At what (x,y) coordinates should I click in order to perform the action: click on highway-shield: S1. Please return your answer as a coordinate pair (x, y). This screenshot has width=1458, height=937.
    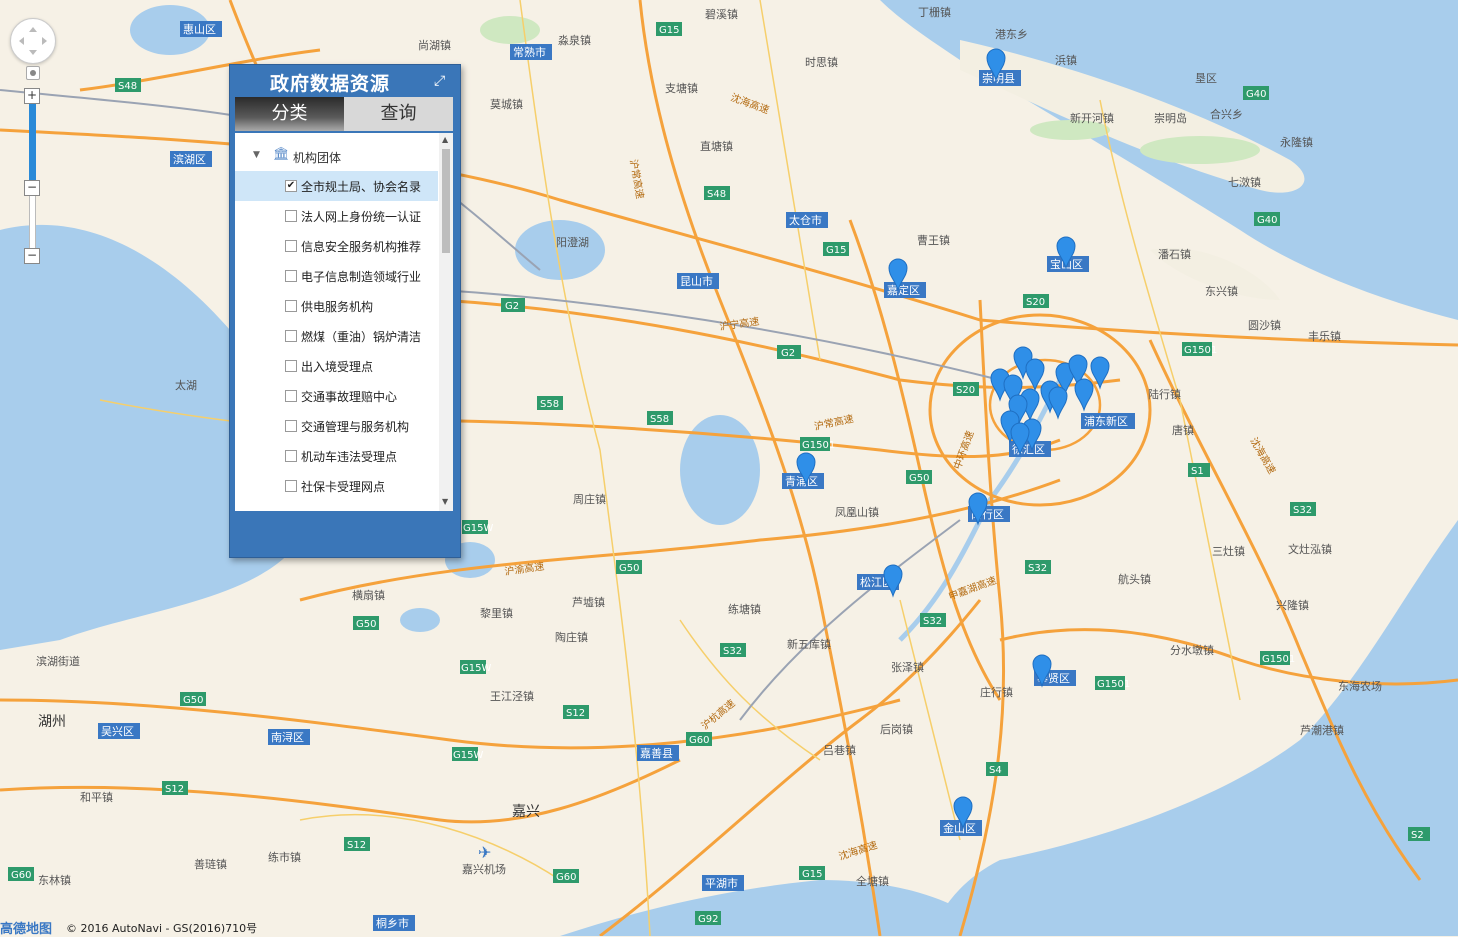
    Looking at the image, I should click on (1199, 470).